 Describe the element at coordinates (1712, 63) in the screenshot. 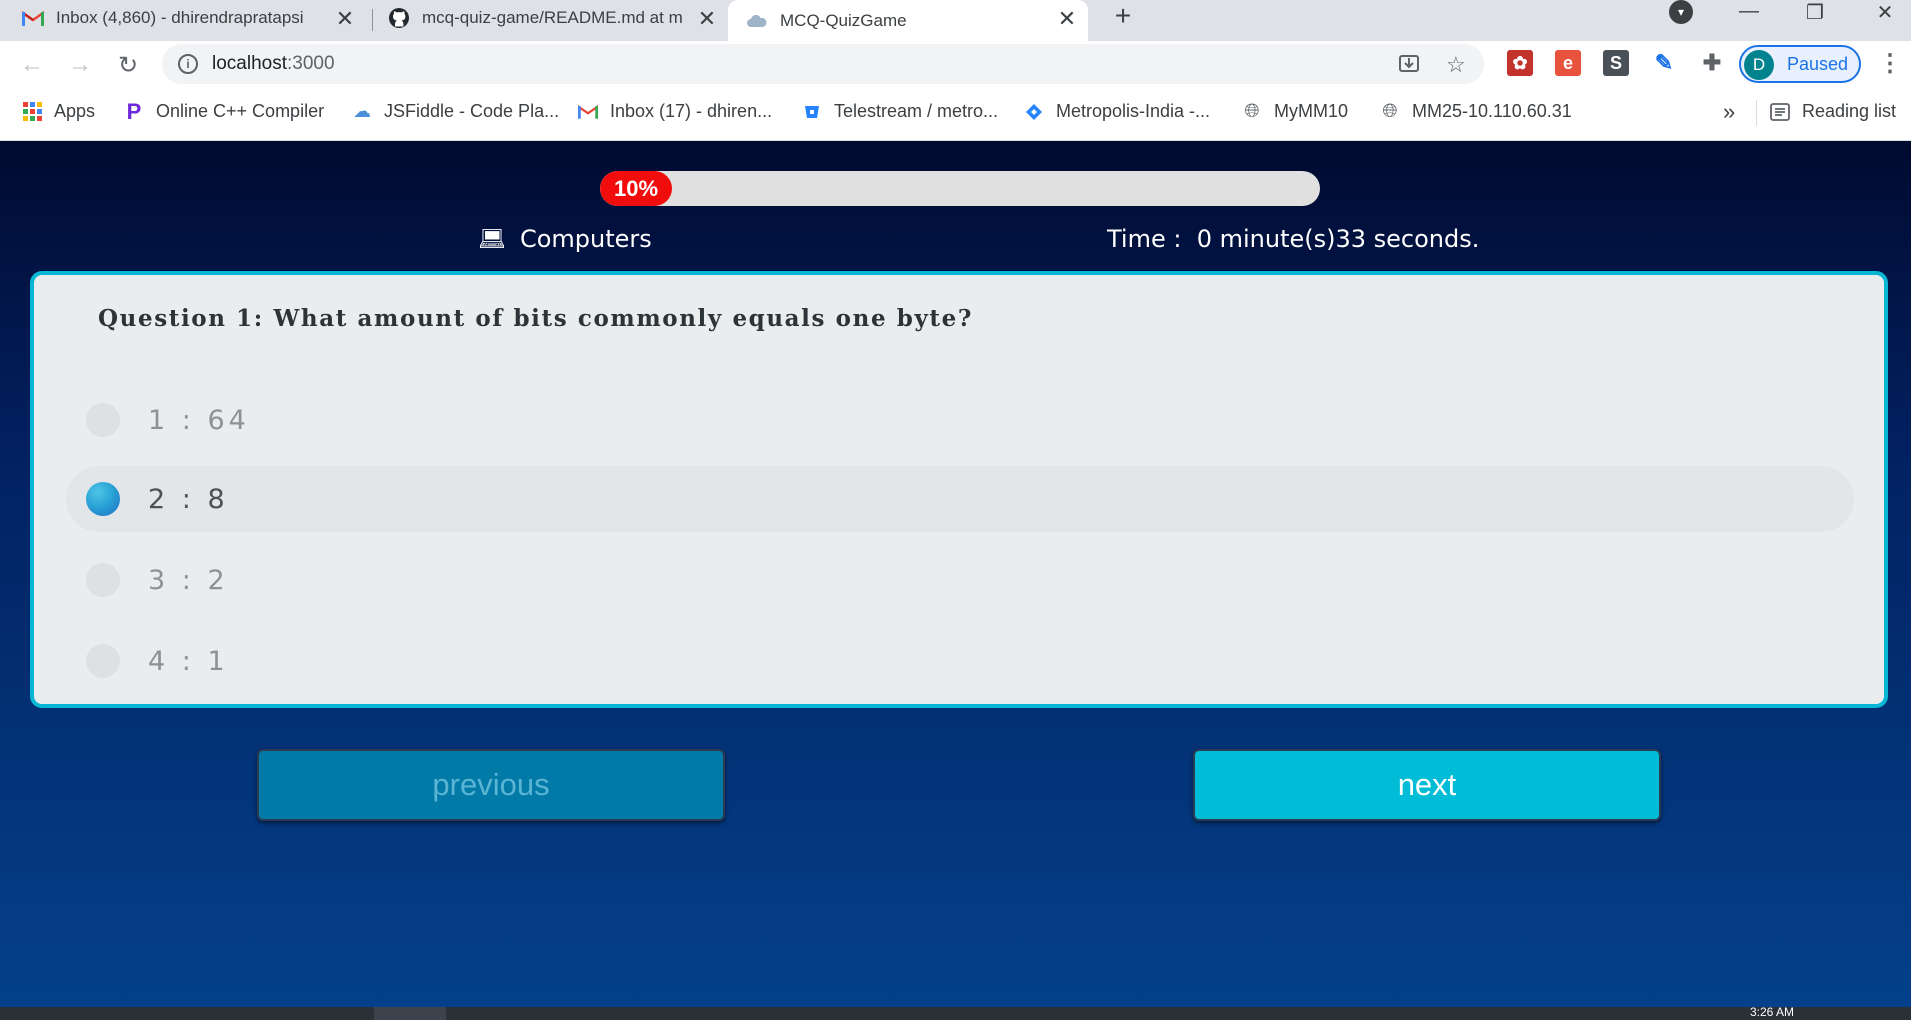

I see `extensions-puzzle-icon: ✚` at that location.